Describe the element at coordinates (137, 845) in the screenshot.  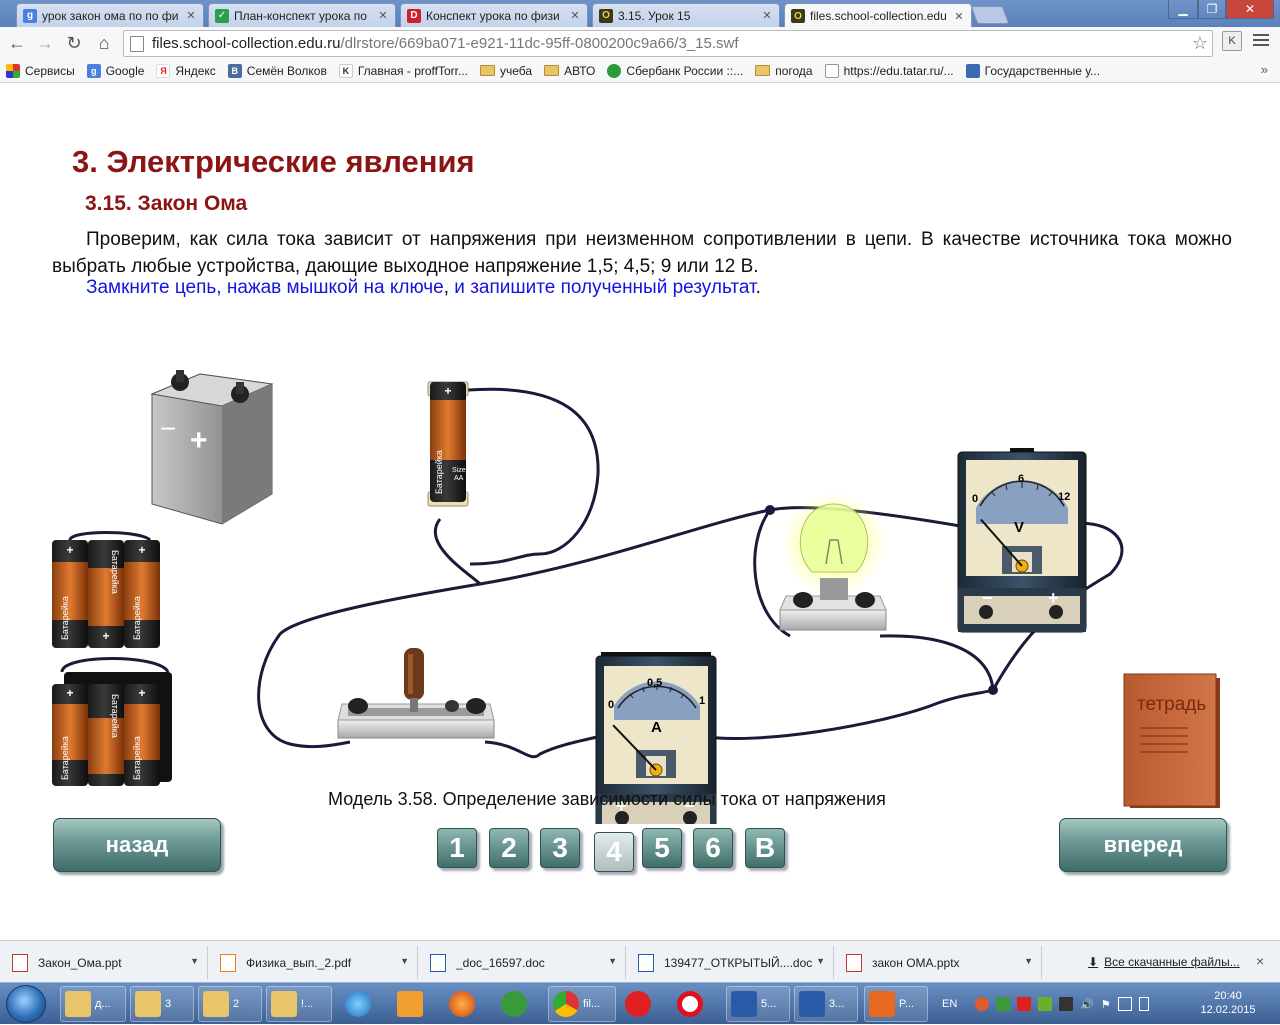
I see `back-button: назад` at that location.